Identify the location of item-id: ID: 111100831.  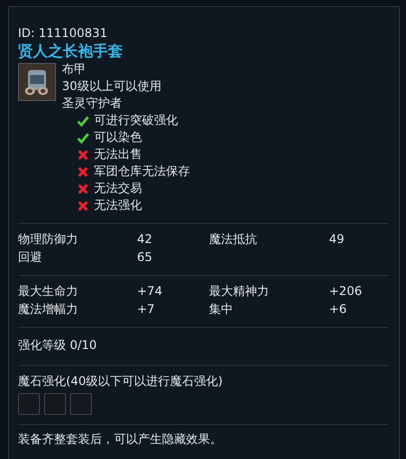
(63, 33).